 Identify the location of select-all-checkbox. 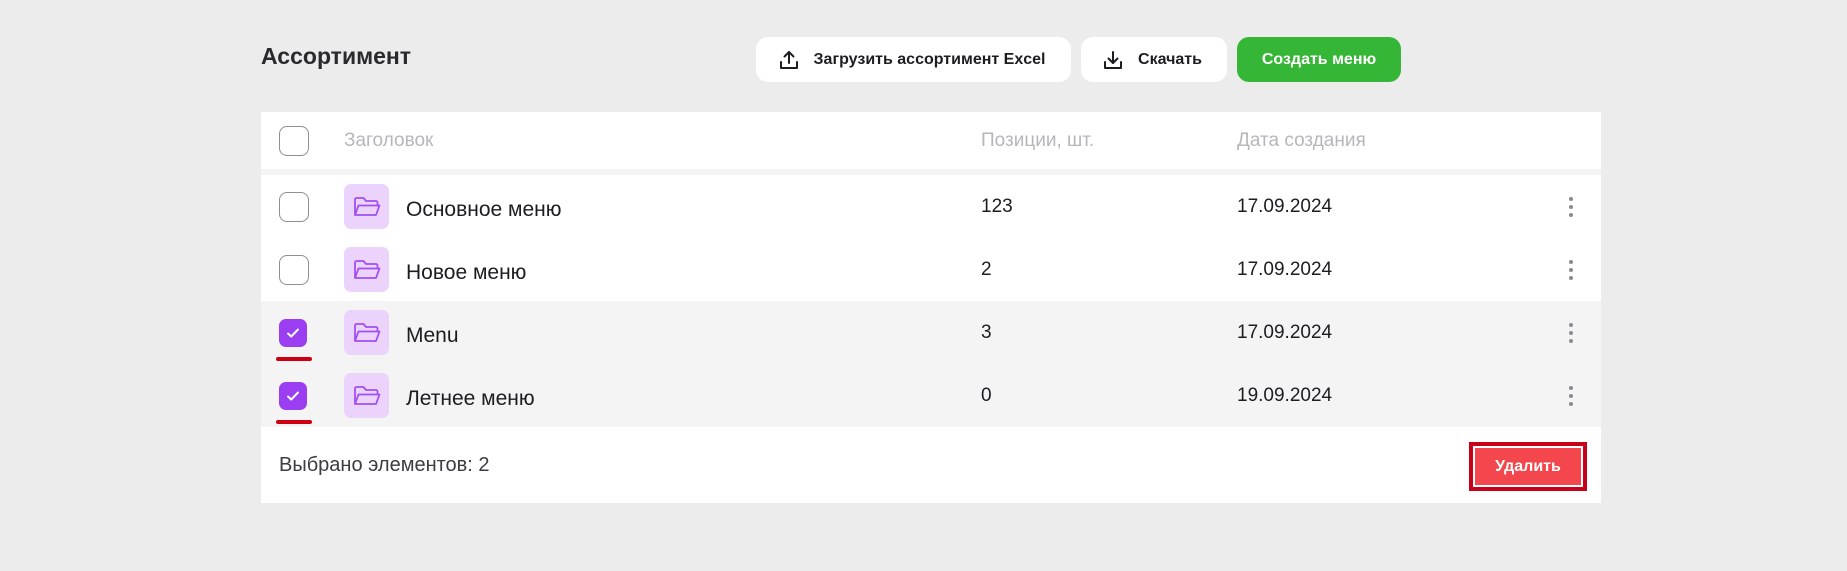
(294, 140).